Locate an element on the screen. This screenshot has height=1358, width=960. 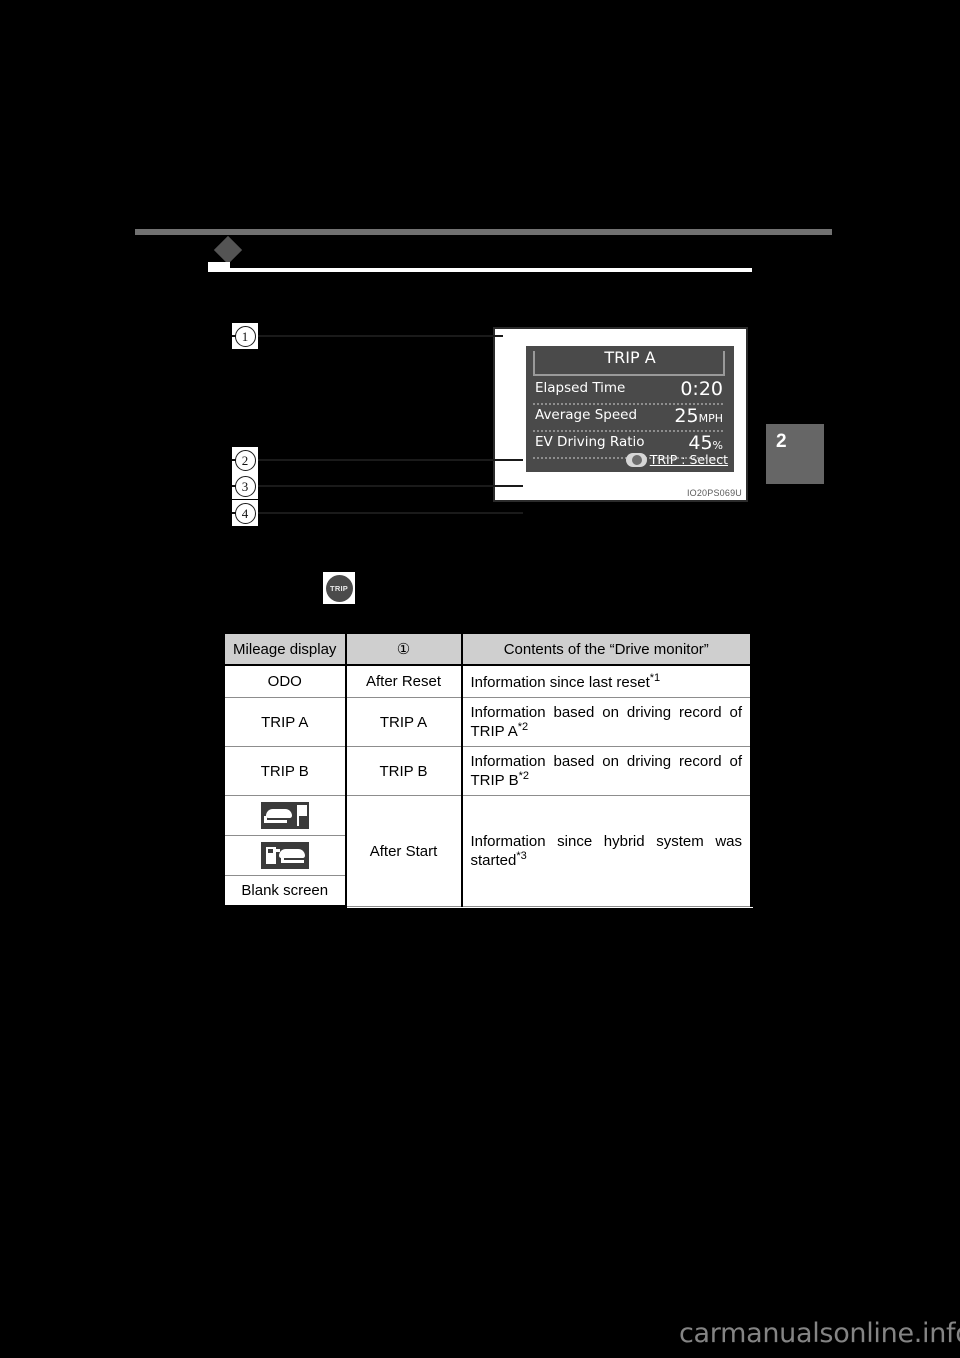
callout-marker-4: 4 is located at coordinates (245, 513).